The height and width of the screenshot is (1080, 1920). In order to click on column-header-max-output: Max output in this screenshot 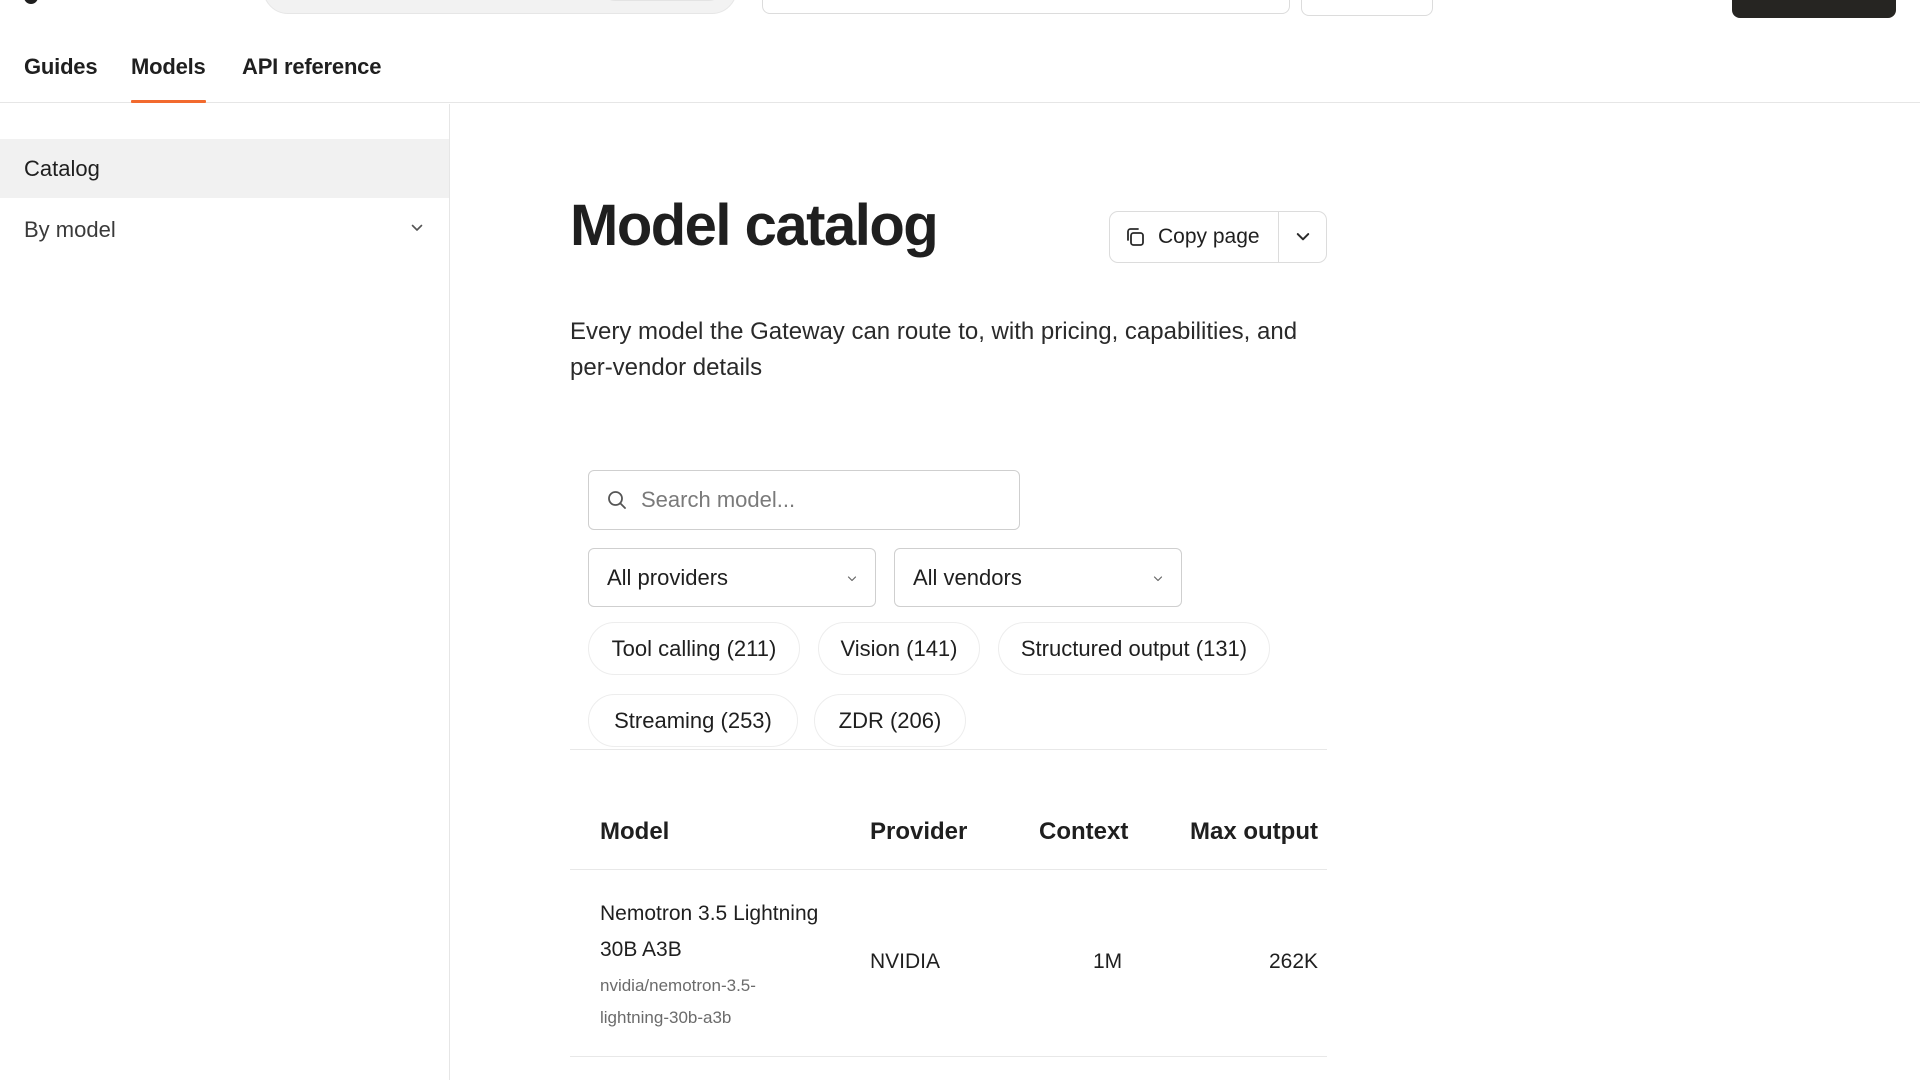, I will do `click(1254, 832)`.